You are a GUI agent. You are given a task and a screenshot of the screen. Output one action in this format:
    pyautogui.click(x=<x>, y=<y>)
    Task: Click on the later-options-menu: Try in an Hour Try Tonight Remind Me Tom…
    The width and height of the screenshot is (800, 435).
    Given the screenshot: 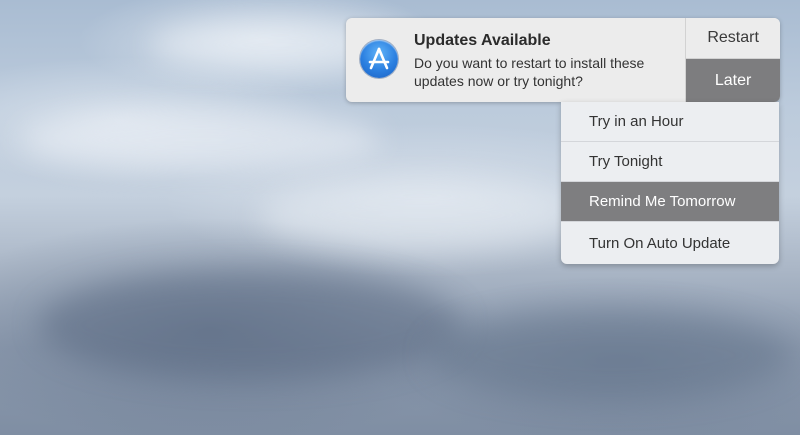 What is the action you would take?
    pyautogui.click(x=670, y=183)
    